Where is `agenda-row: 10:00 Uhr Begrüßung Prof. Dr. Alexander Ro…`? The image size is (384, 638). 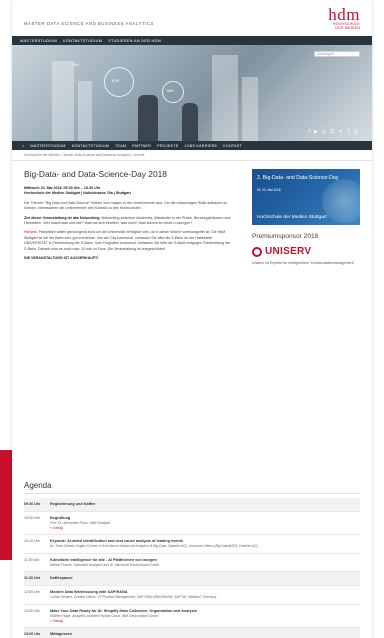
agenda-row: 10:00 Uhr Begrüßung Prof. Dr. Alexander Ro… is located at coordinates (192, 524).